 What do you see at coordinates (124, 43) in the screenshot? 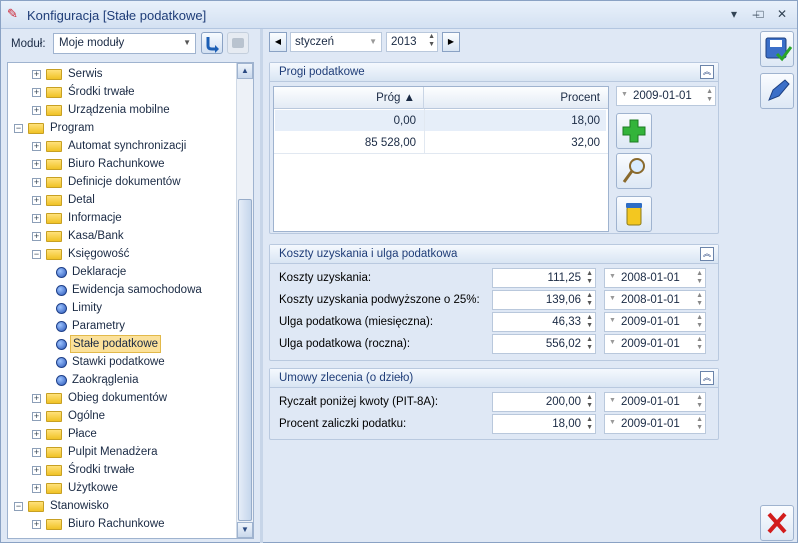
I see `module-select: Moje moduły ▼` at bounding box center [124, 43].